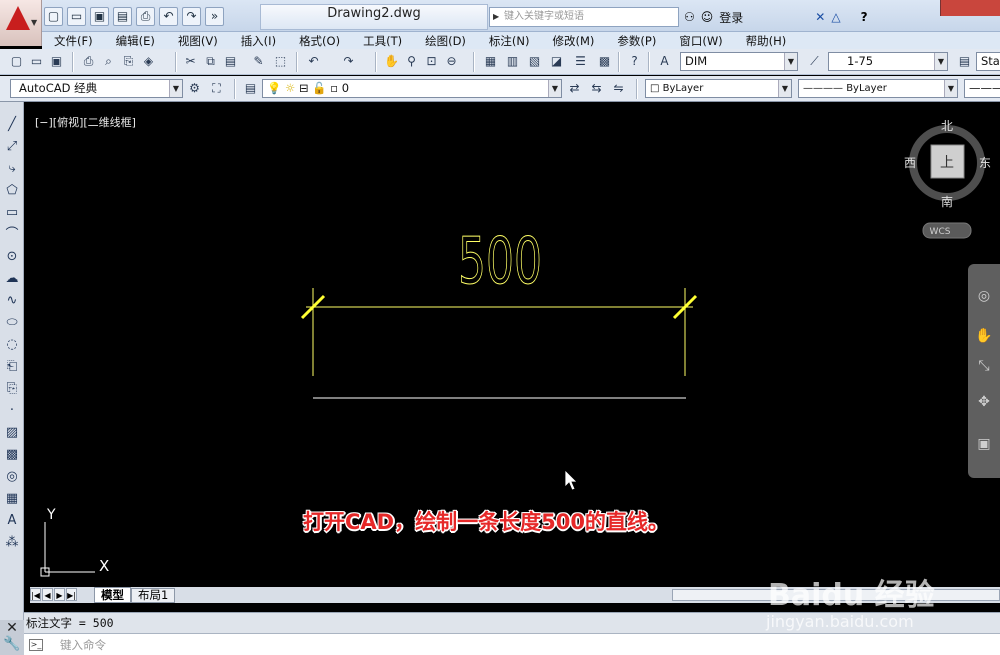  Describe the element at coordinates (104, 566) in the screenshot. I see `ucs-x-label: X` at that location.